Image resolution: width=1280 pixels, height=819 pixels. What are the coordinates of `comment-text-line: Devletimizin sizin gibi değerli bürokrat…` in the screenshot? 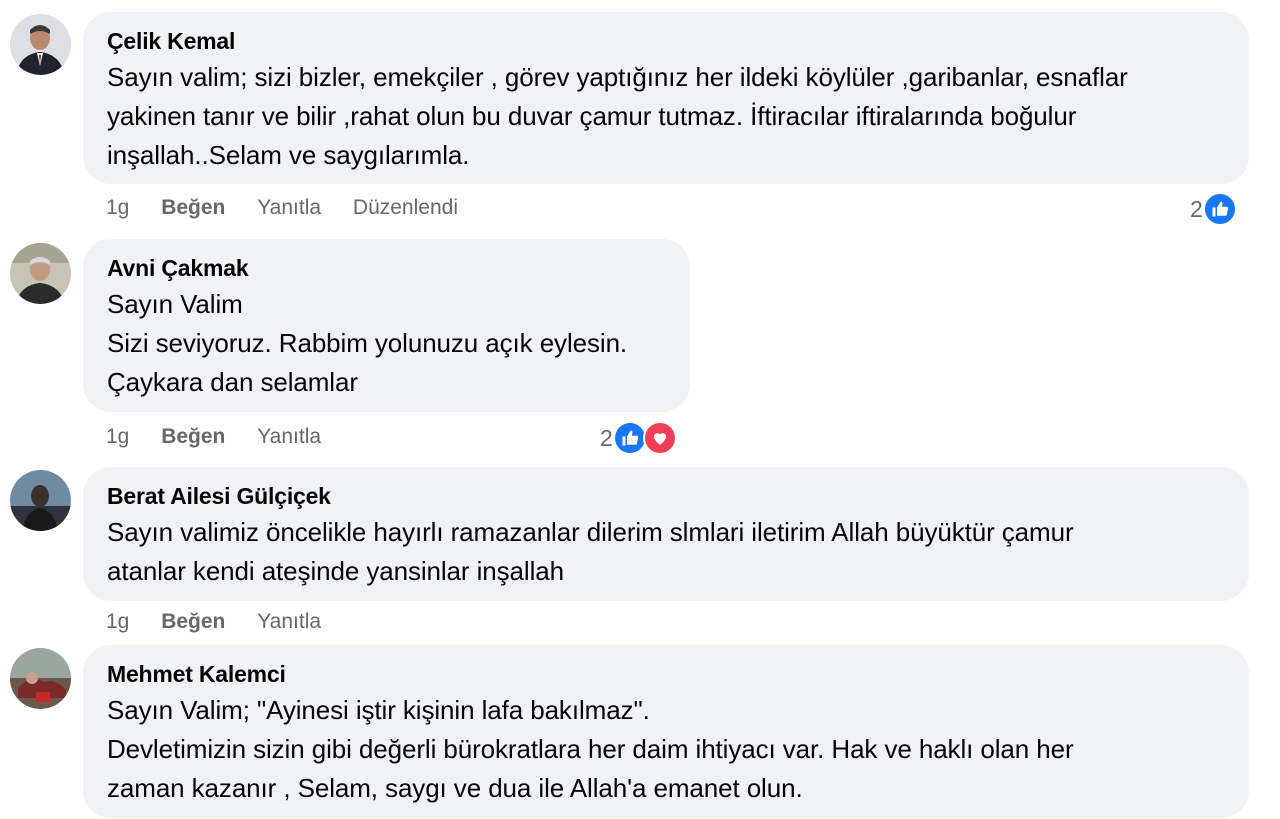 It's located at (590, 749).